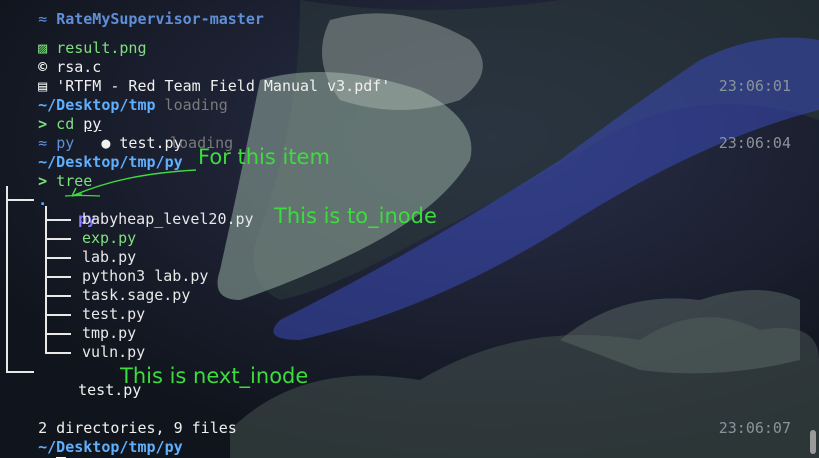 The width and height of the screenshot is (819, 458). What do you see at coordinates (813, 442) in the screenshot?
I see `scrollbar-thumb` at bounding box center [813, 442].